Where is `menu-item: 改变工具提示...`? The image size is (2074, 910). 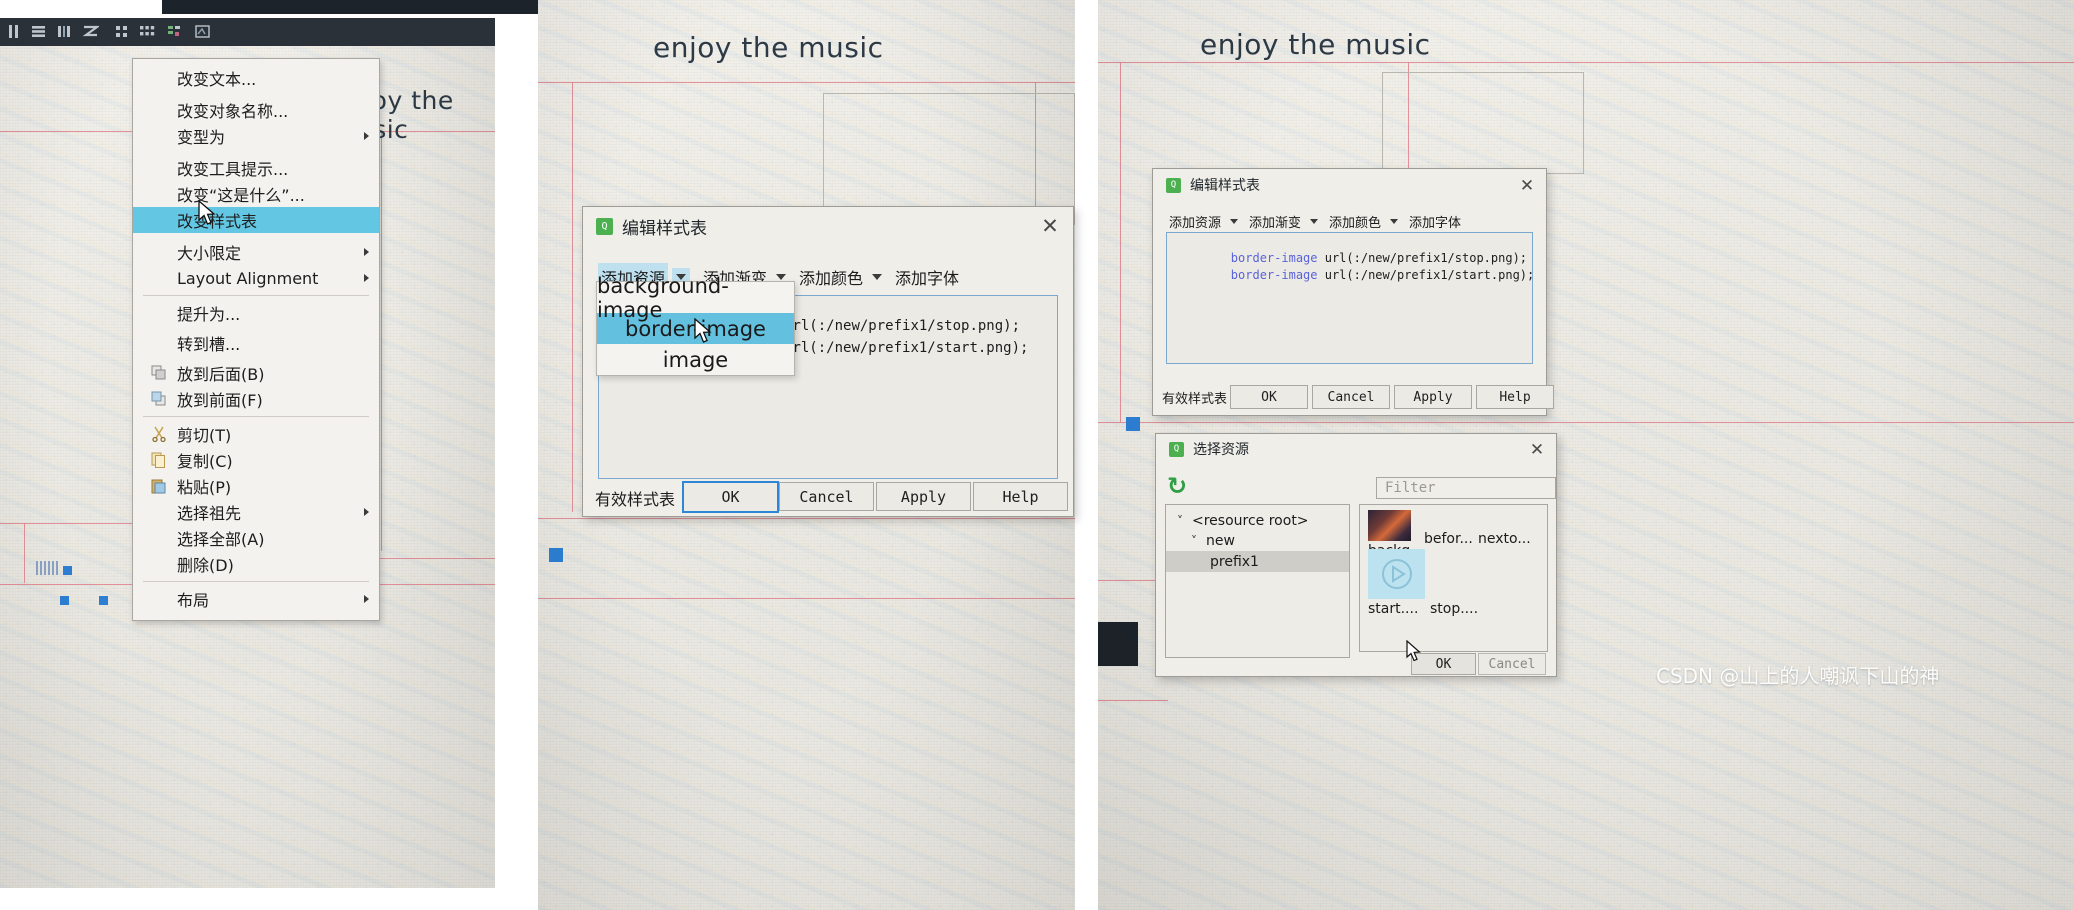 menu-item: 改变工具提示... is located at coordinates (256, 168).